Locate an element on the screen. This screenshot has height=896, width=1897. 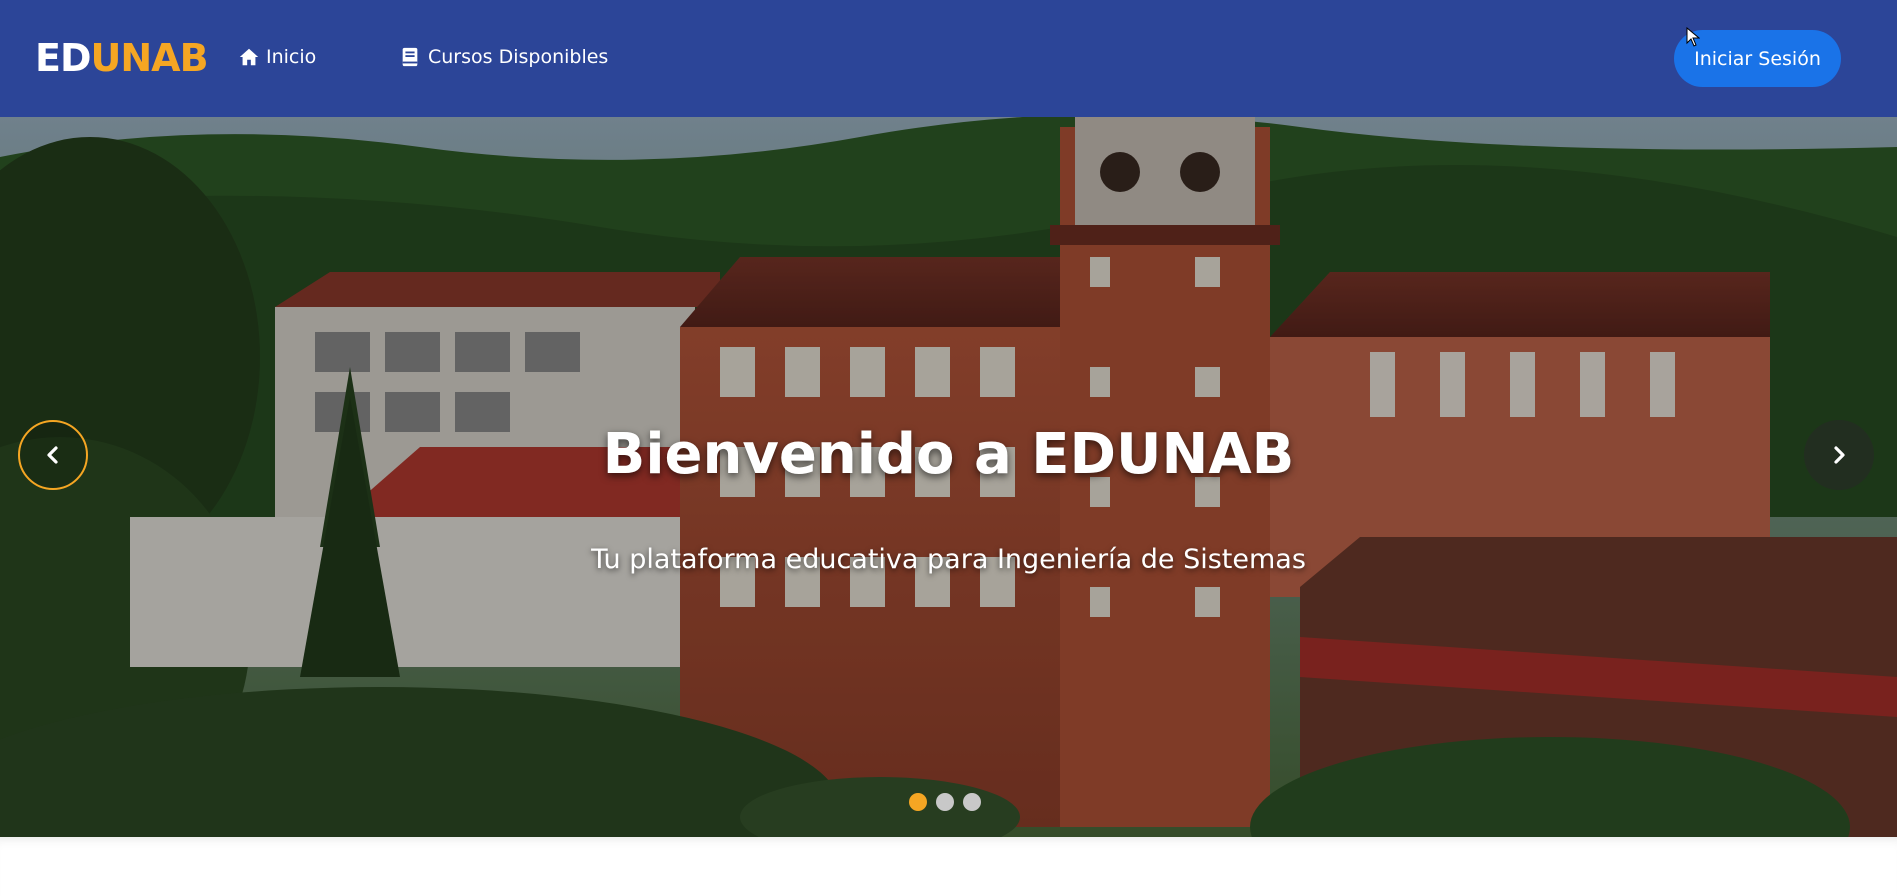
nav-link-inicio: Inicio is located at coordinates (277, 57).